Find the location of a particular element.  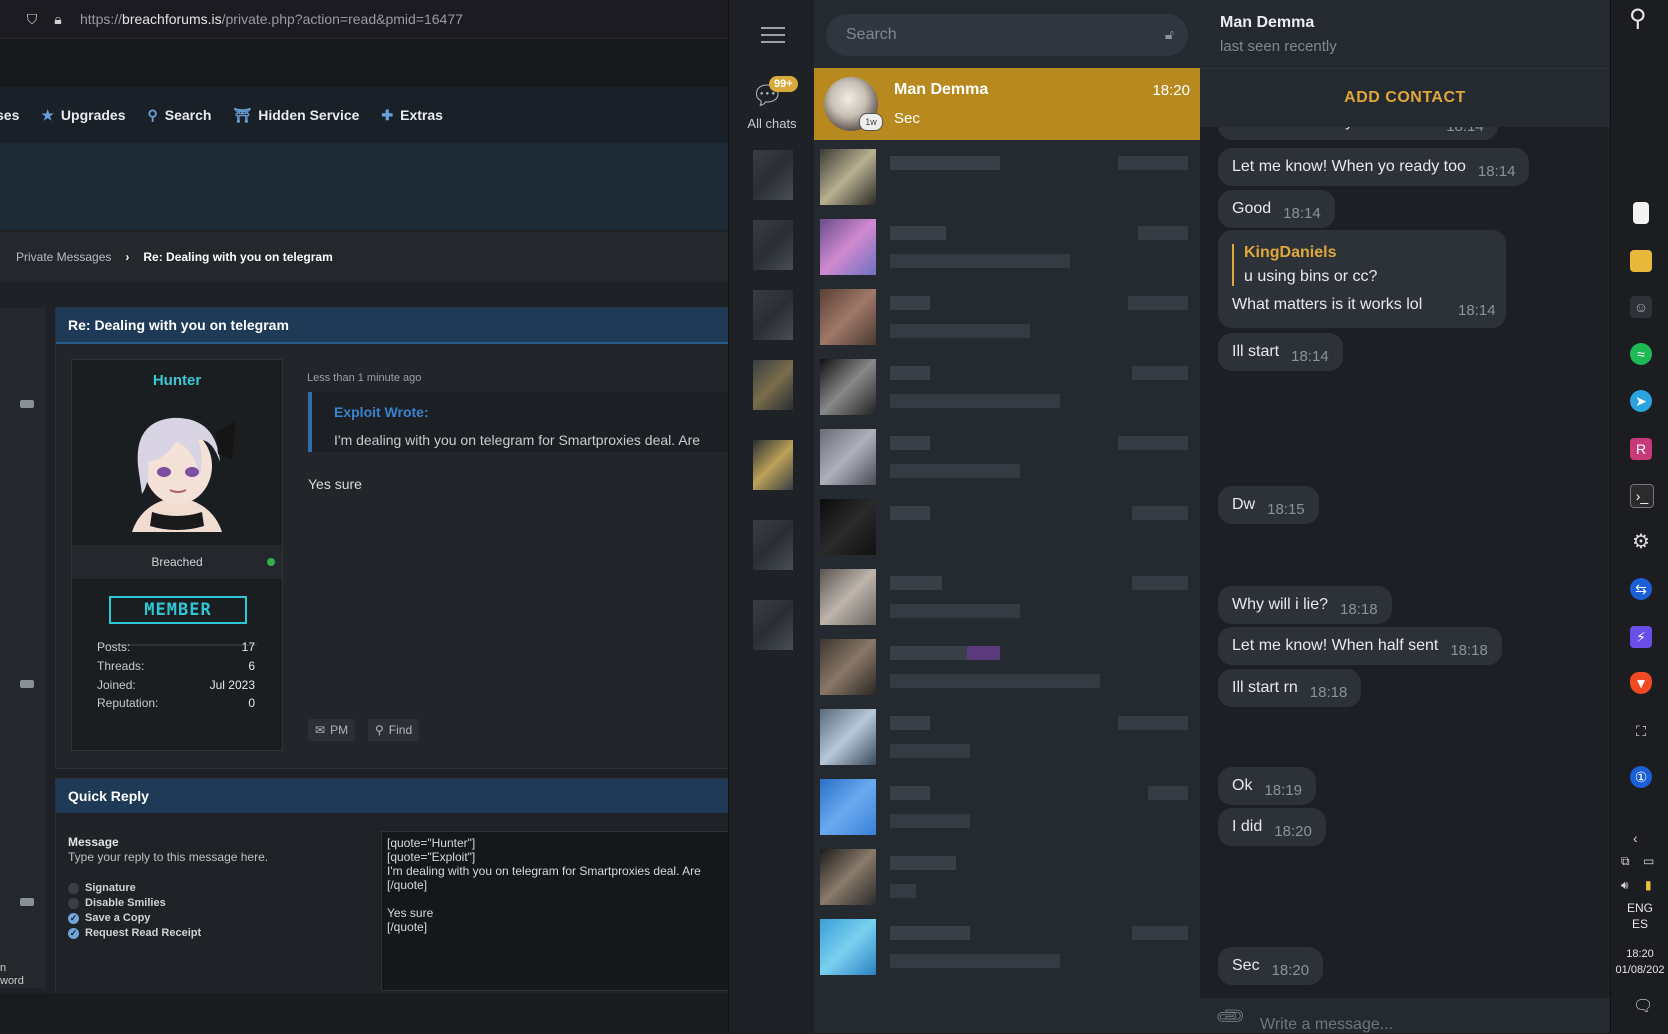

nav-item-partial: ses is located at coordinates (9, 115).